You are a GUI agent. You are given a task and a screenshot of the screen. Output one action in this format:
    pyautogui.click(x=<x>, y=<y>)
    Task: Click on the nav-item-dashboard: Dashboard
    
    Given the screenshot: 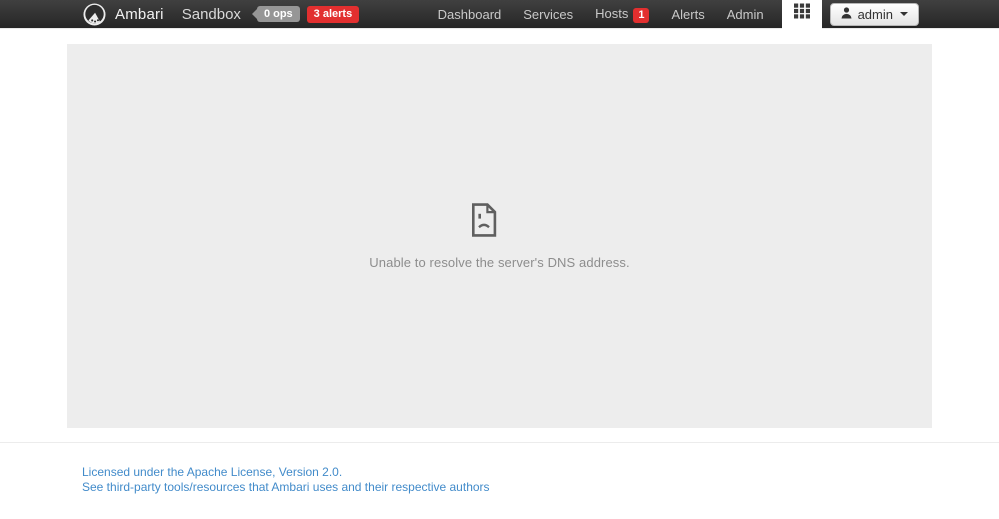 What is the action you would take?
    pyautogui.click(x=470, y=14)
    